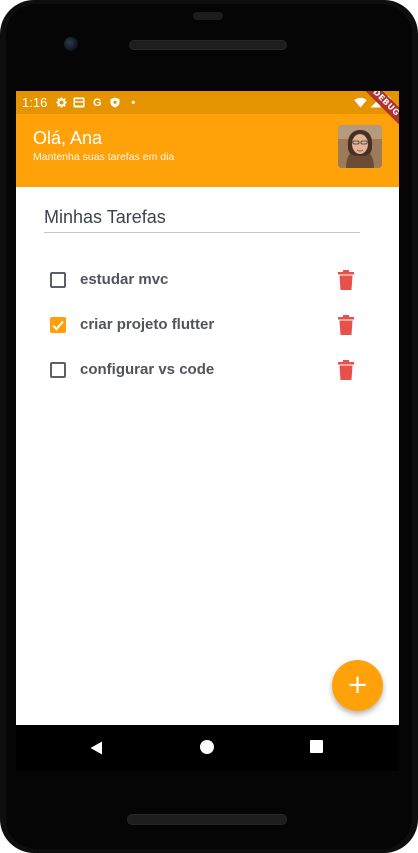  Describe the element at coordinates (360, 146) in the screenshot. I see `avatar` at that location.